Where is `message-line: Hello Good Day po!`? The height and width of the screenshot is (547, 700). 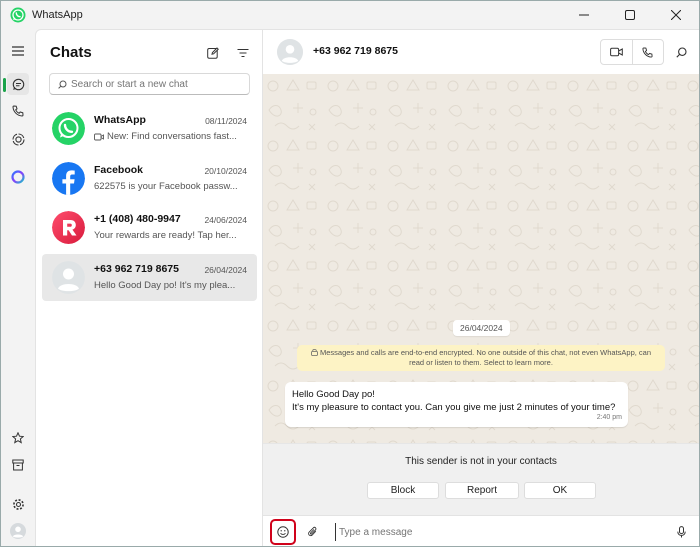
message-line: Hello Good Day po! is located at coordinates (333, 394).